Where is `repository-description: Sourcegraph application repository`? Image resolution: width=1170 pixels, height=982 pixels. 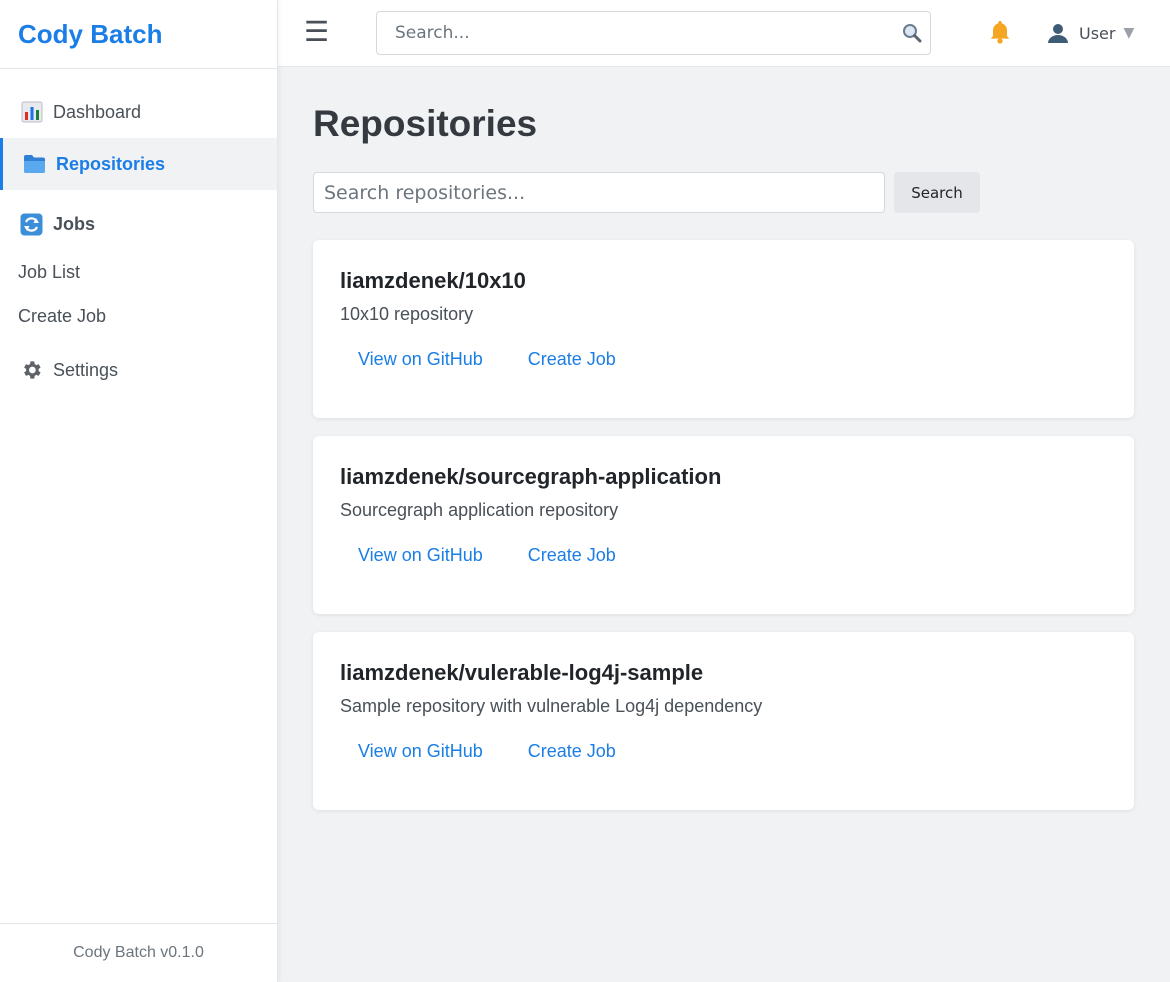 repository-description: Sourcegraph application repository is located at coordinates (479, 510).